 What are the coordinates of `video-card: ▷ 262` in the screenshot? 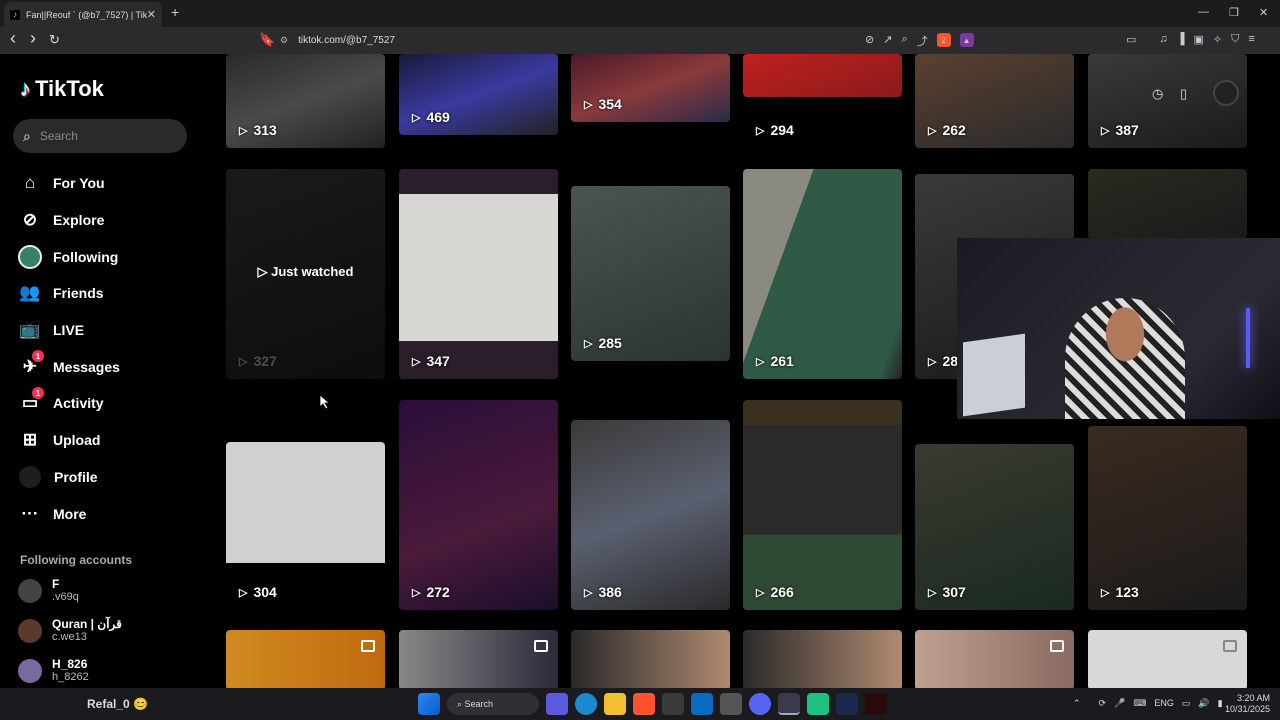 It's located at (994, 101).